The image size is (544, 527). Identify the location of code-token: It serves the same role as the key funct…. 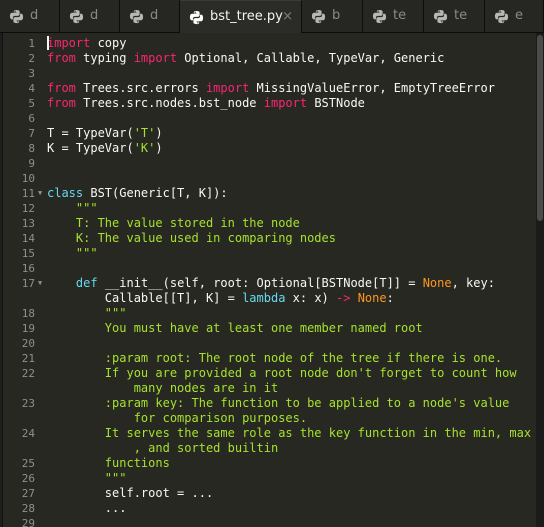
(289, 433).